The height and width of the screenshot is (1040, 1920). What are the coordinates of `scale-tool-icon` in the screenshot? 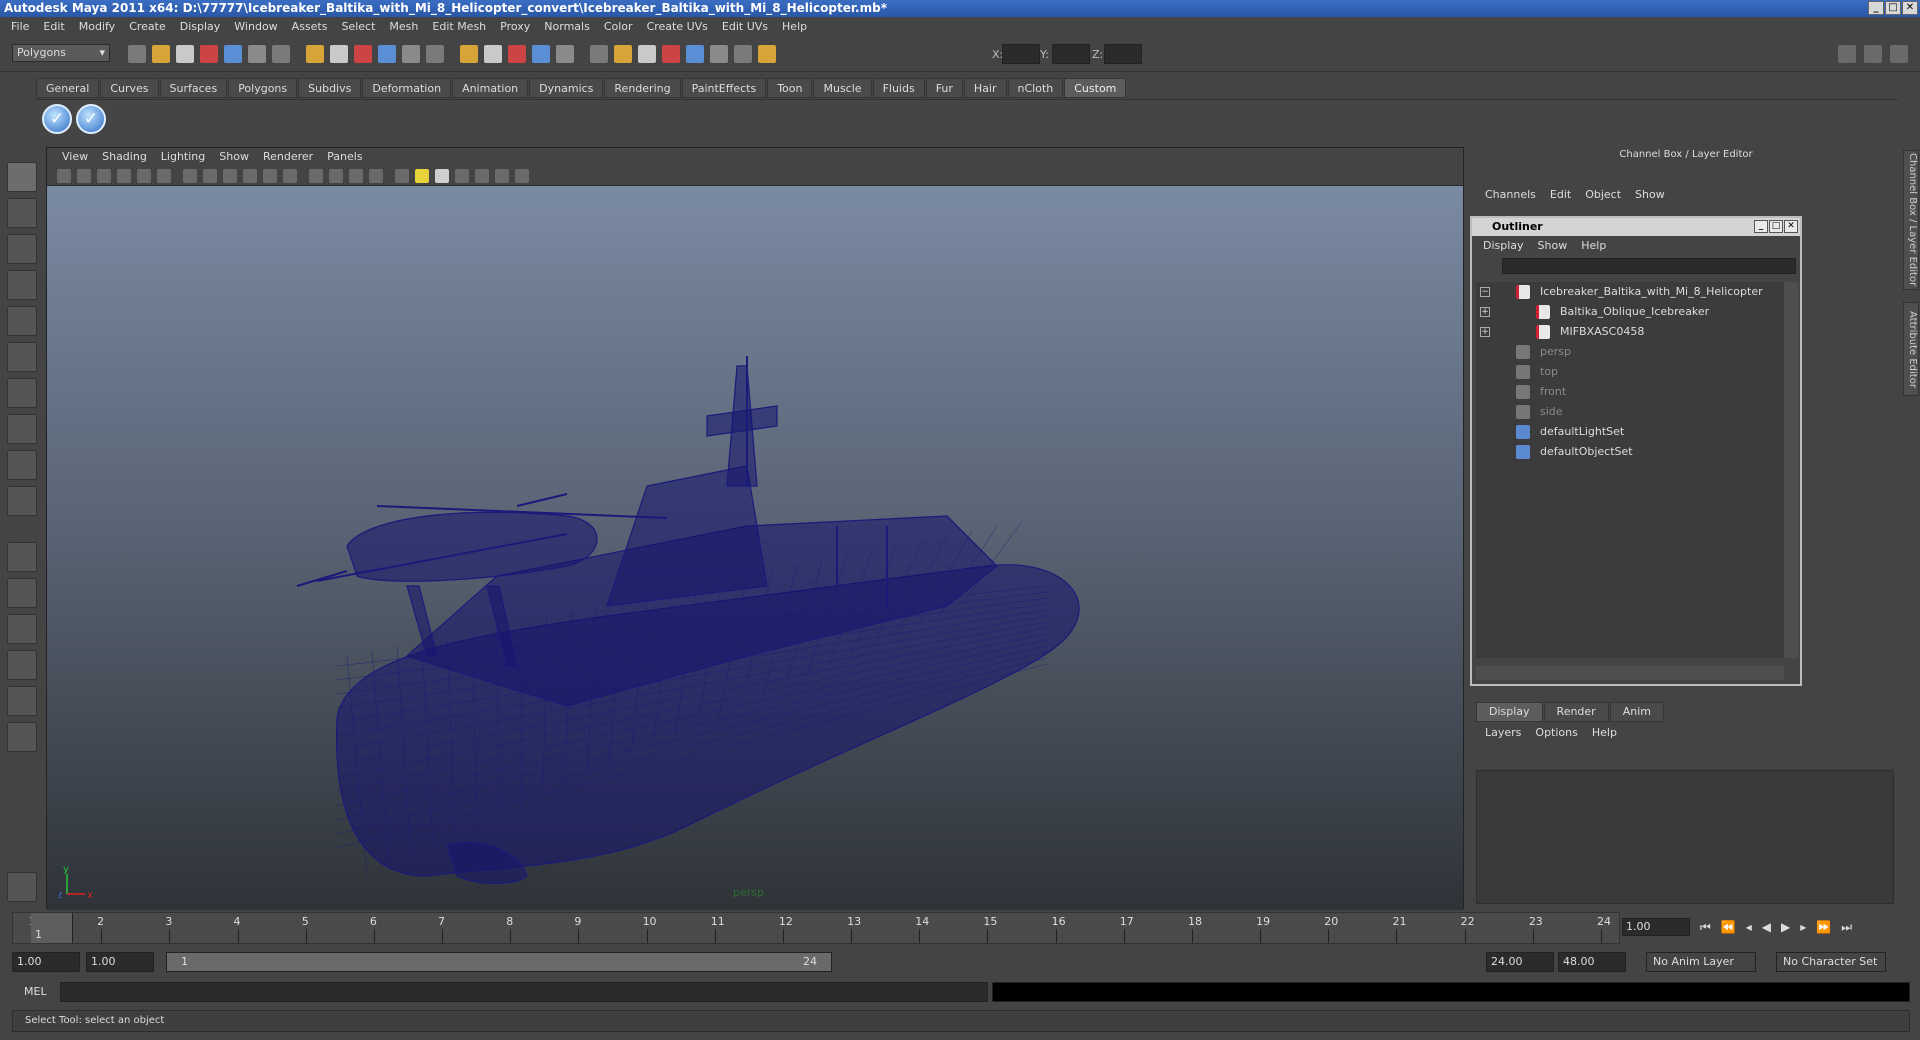 It's located at (22, 357).